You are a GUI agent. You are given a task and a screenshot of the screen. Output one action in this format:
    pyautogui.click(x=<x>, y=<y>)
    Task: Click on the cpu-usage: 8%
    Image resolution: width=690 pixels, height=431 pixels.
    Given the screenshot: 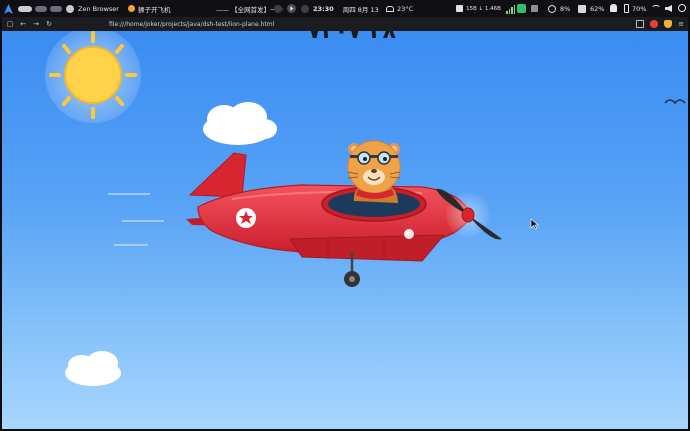 What is the action you would take?
    pyautogui.click(x=559, y=8)
    